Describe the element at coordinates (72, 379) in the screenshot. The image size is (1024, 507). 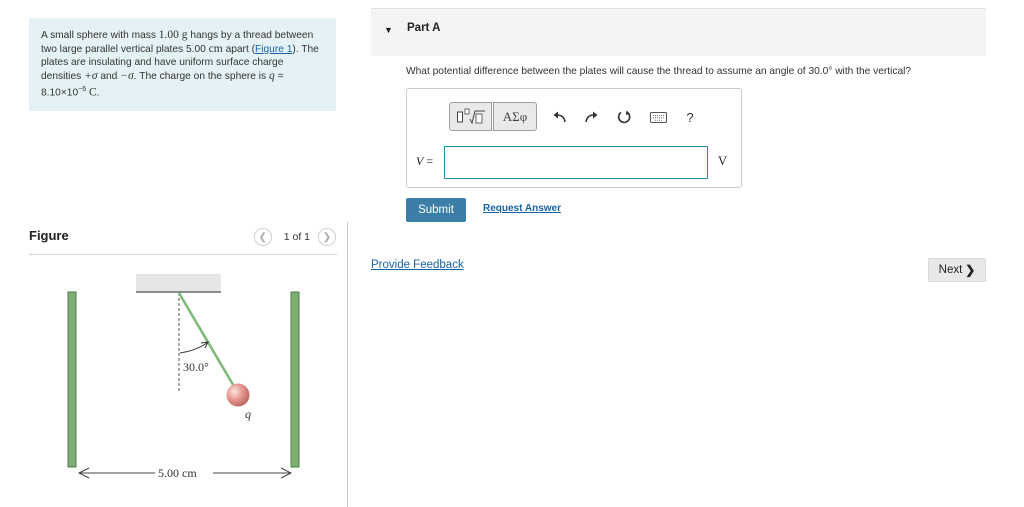
I see `left-plate` at that location.